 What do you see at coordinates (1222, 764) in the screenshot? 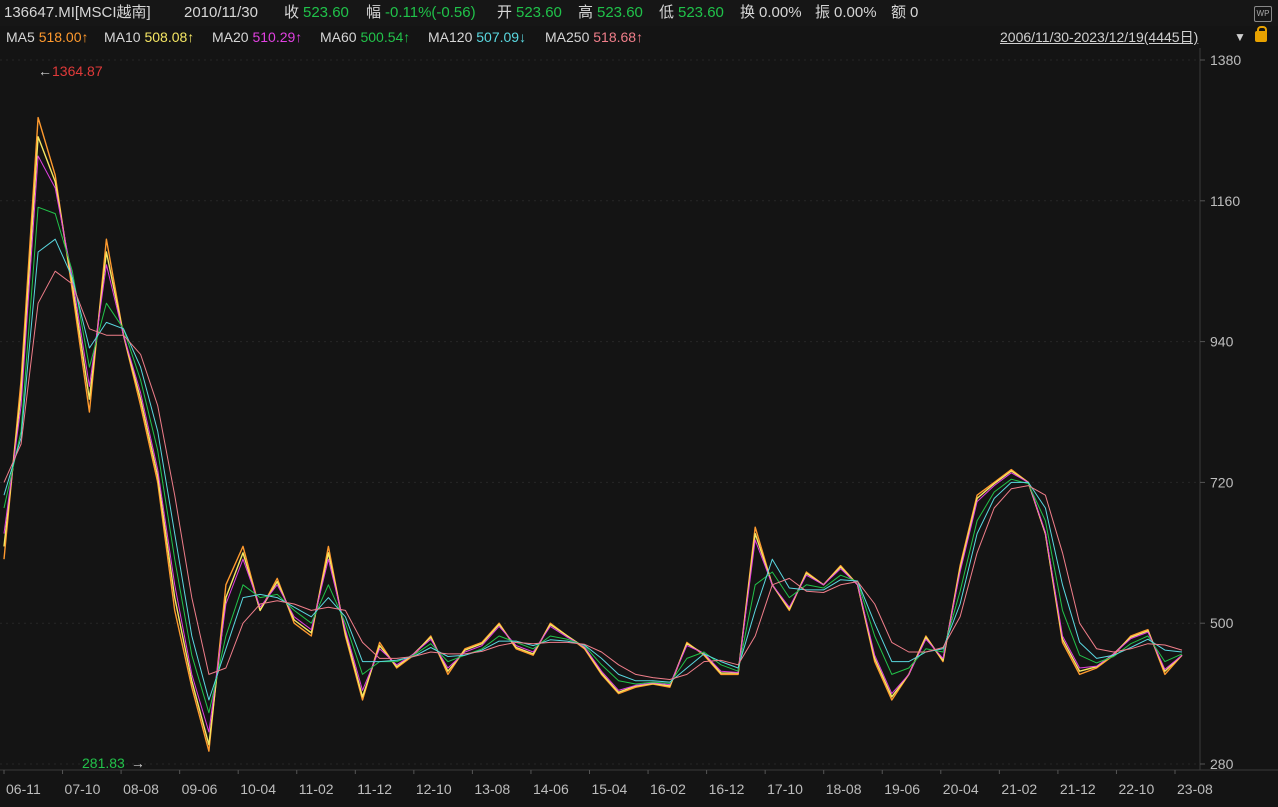
I see `y-tick-label: 280` at bounding box center [1222, 764].